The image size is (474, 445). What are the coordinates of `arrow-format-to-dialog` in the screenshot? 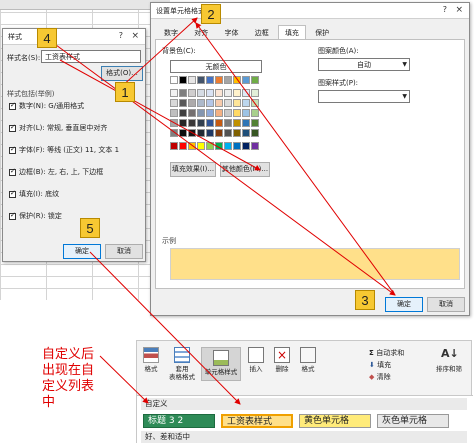 It's located at (158, 53).